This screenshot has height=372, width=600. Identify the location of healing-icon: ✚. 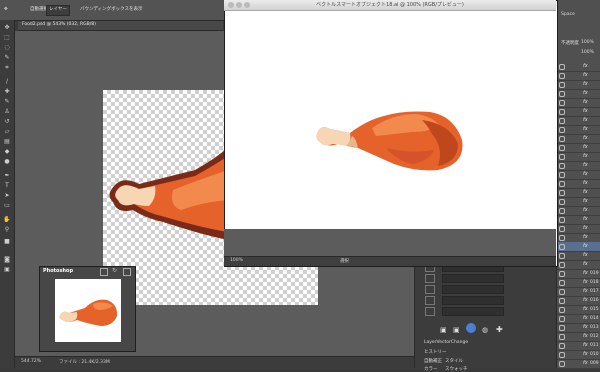
(7, 92).